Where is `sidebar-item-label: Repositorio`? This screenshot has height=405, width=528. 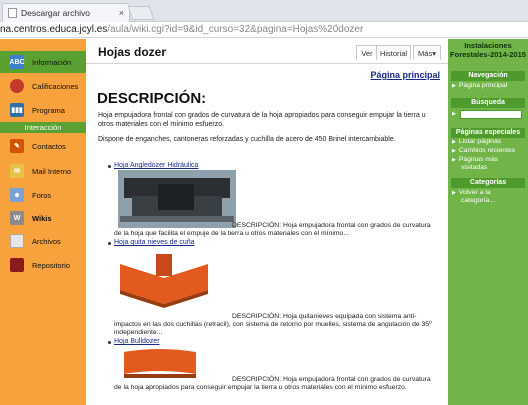
sidebar-item-label: Repositorio is located at coordinates (51, 265).